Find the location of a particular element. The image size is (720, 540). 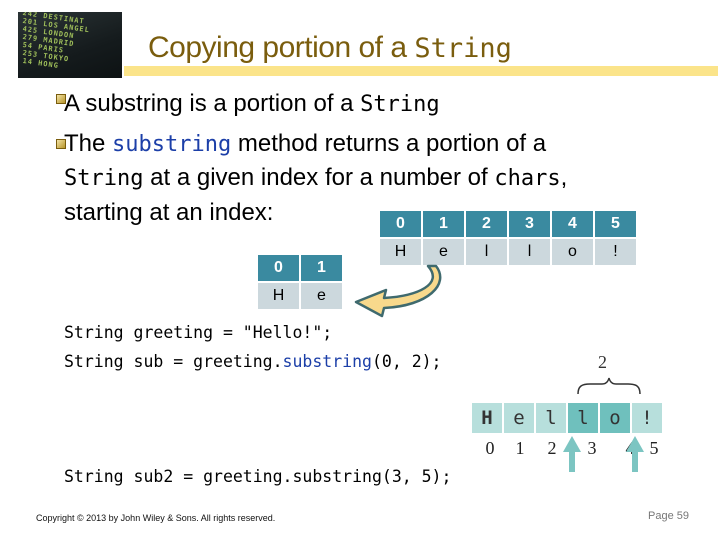

index-cell: 3 is located at coordinates (529, 224).